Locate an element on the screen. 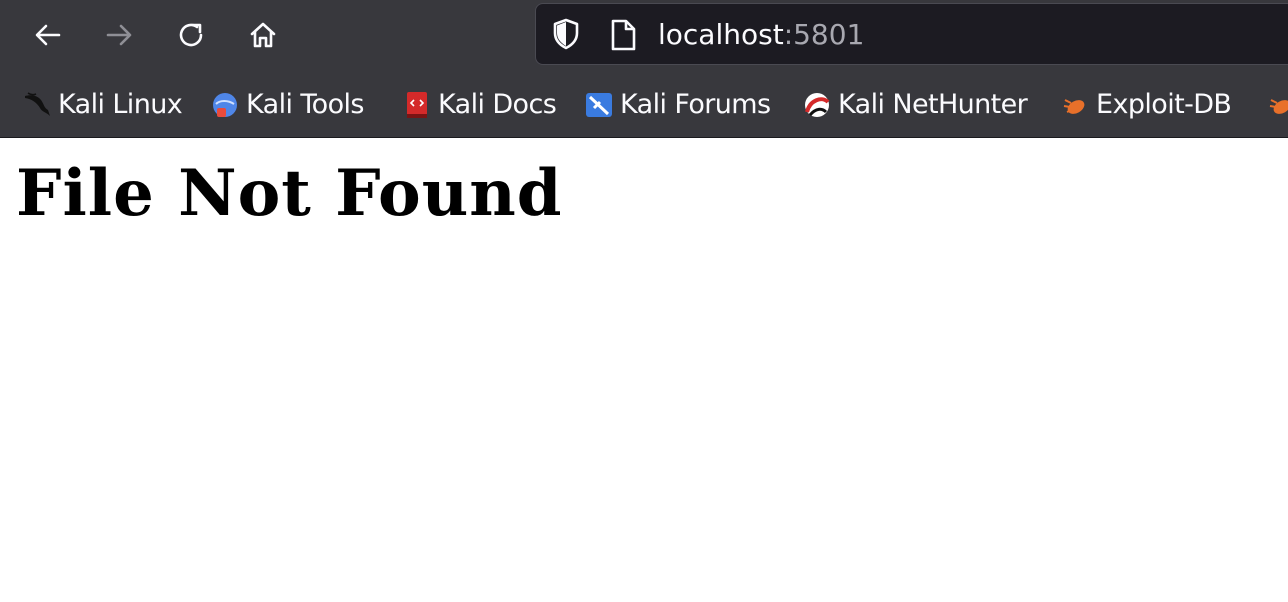 The width and height of the screenshot is (1288, 602). browser-toolbar: localhost:5801 is located at coordinates (644, 36).